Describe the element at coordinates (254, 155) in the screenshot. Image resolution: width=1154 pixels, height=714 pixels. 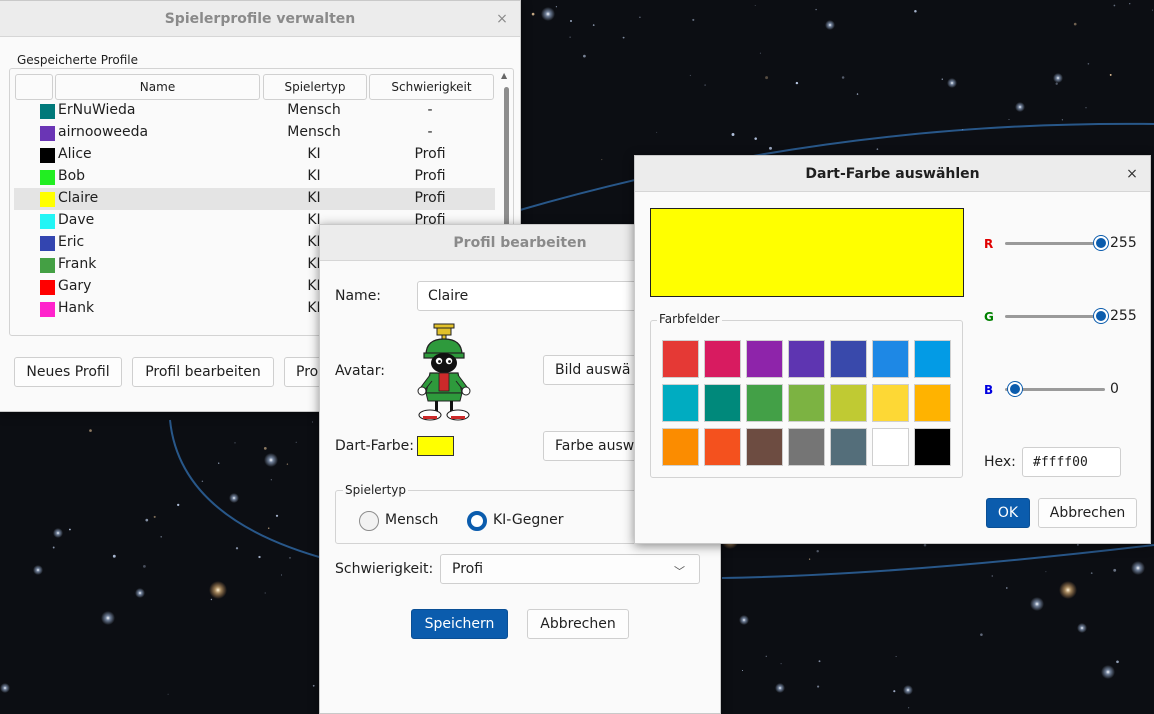
I see `table-row: Alice KI Profi` at that location.